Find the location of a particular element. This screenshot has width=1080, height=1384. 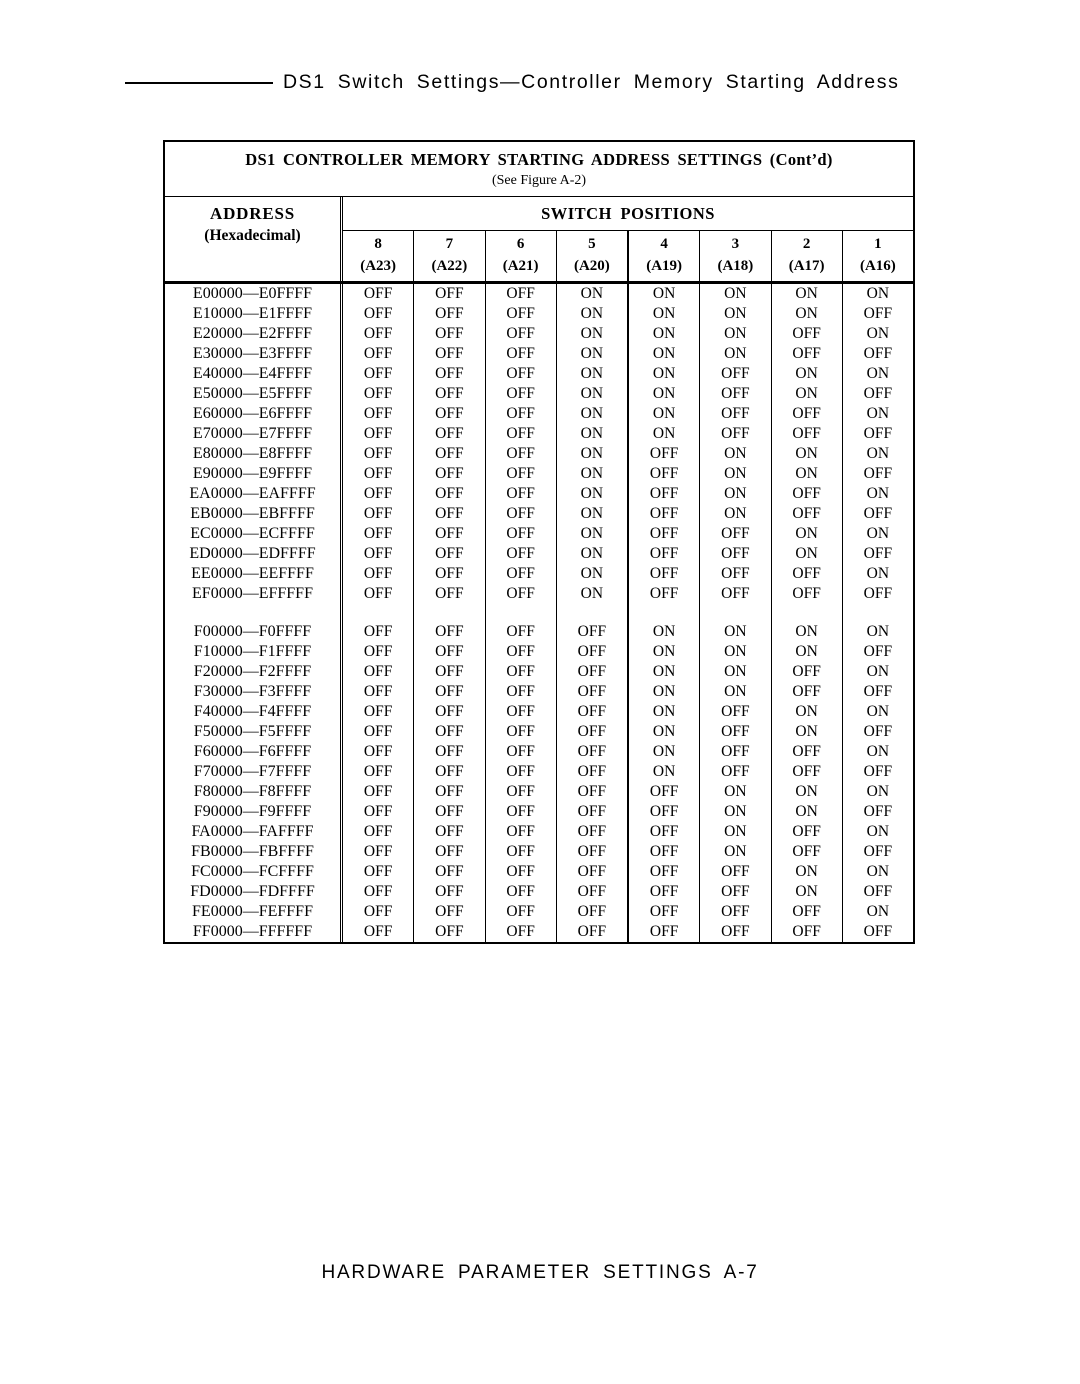

table-row: F40000—F4FFFF OFF OFF OFF OFF ON OFF ON ON is located at coordinates (539, 712).